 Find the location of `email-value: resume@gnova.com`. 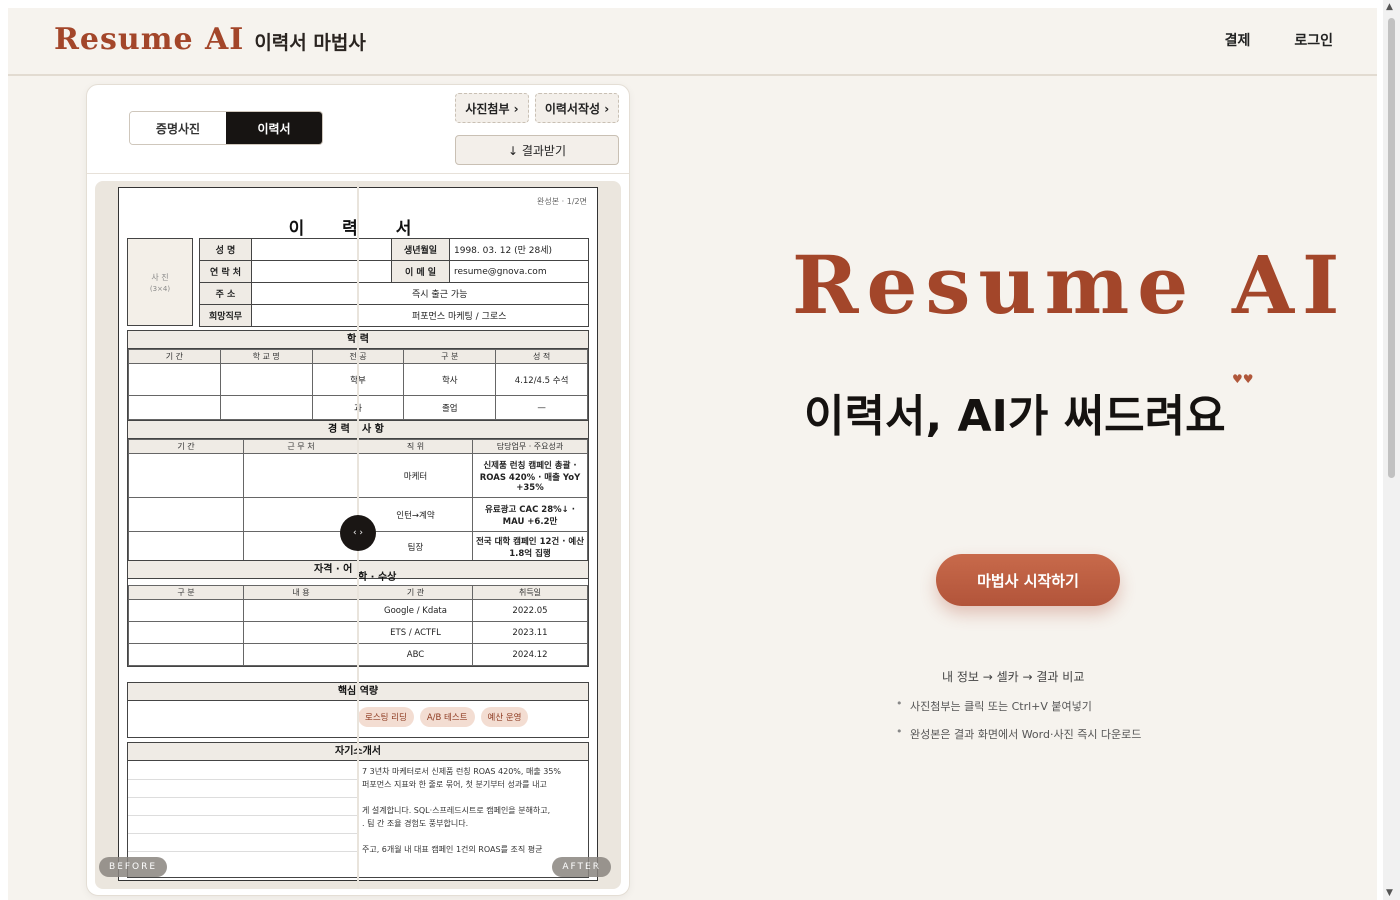

email-value: resume@gnova.com is located at coordinates (519, 271).